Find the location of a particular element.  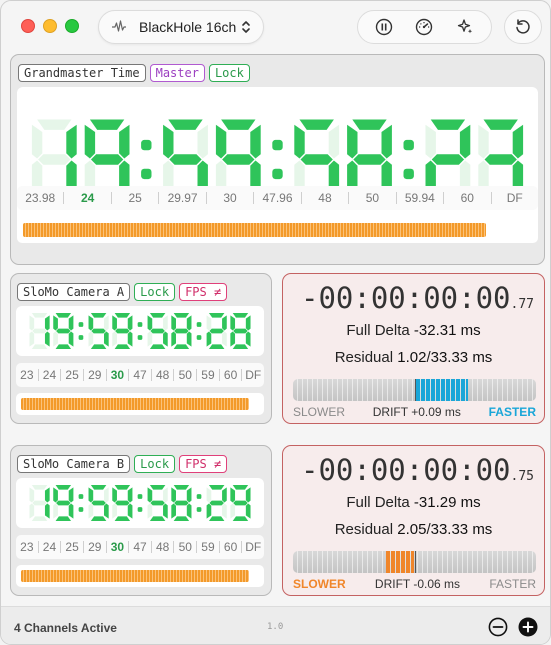

titlebar: BlackHole 16ch is located at coordinates (275, 26).